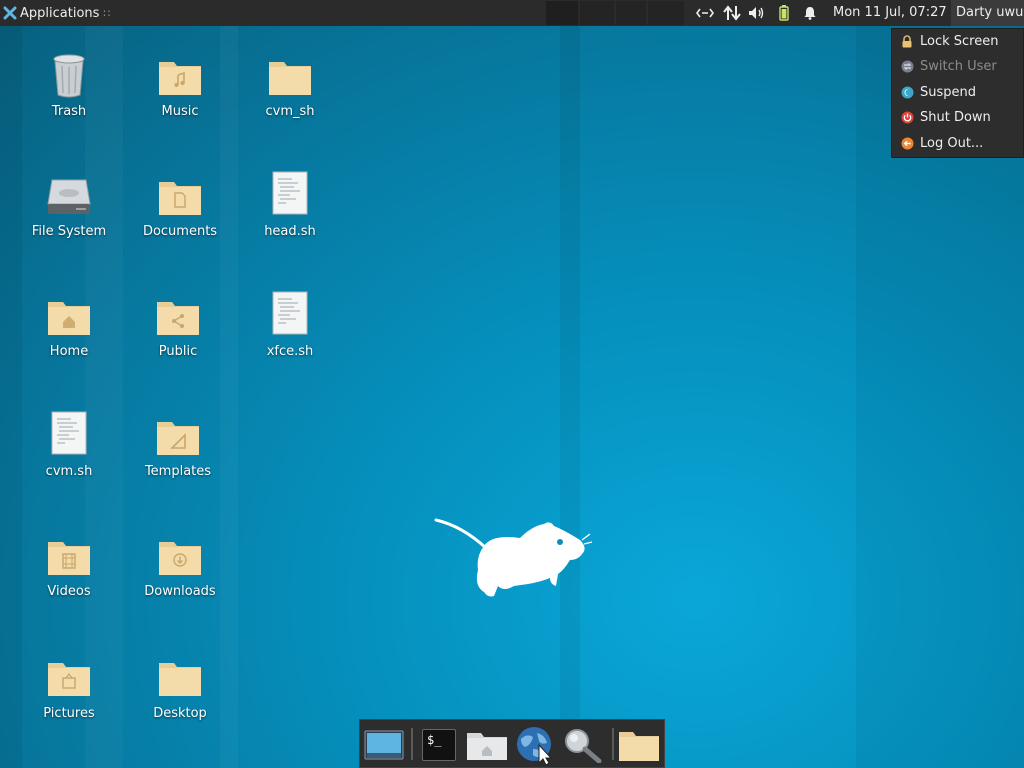 This screenshot has height=768, width=1024. I want to click on power-icon, so click(907, 118).